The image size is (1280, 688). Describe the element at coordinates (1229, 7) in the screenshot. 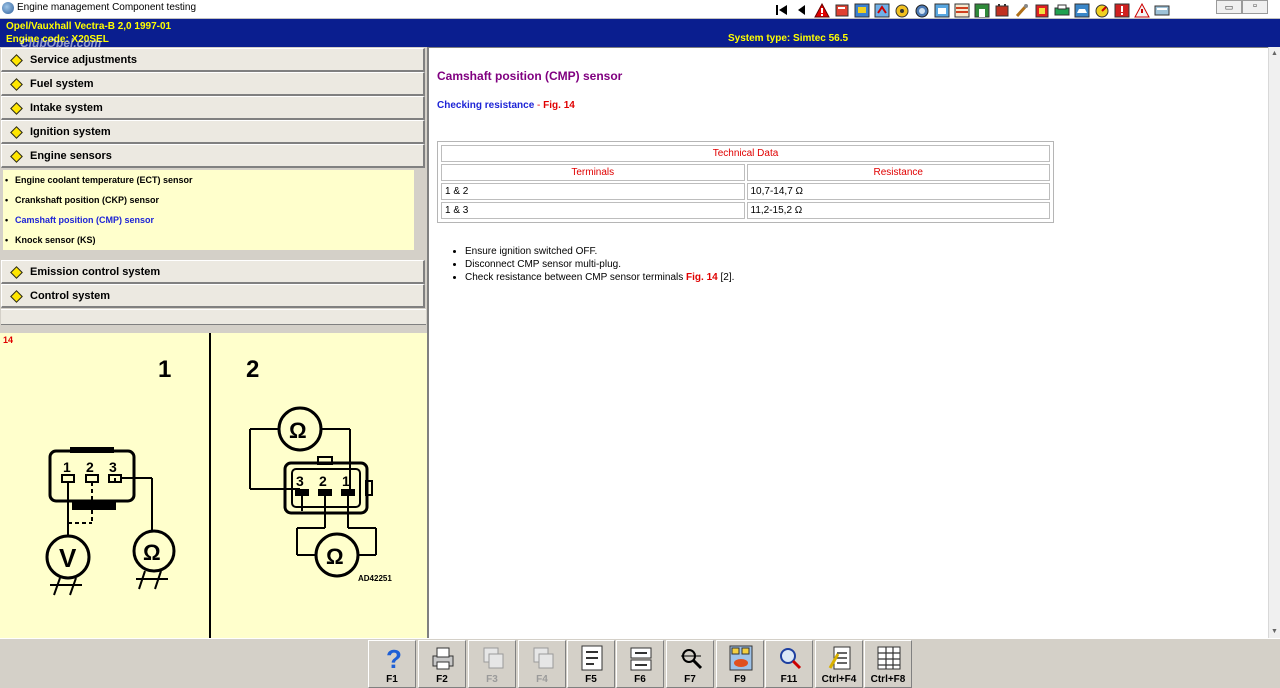

I see `minimize-button: ▭` at that location.